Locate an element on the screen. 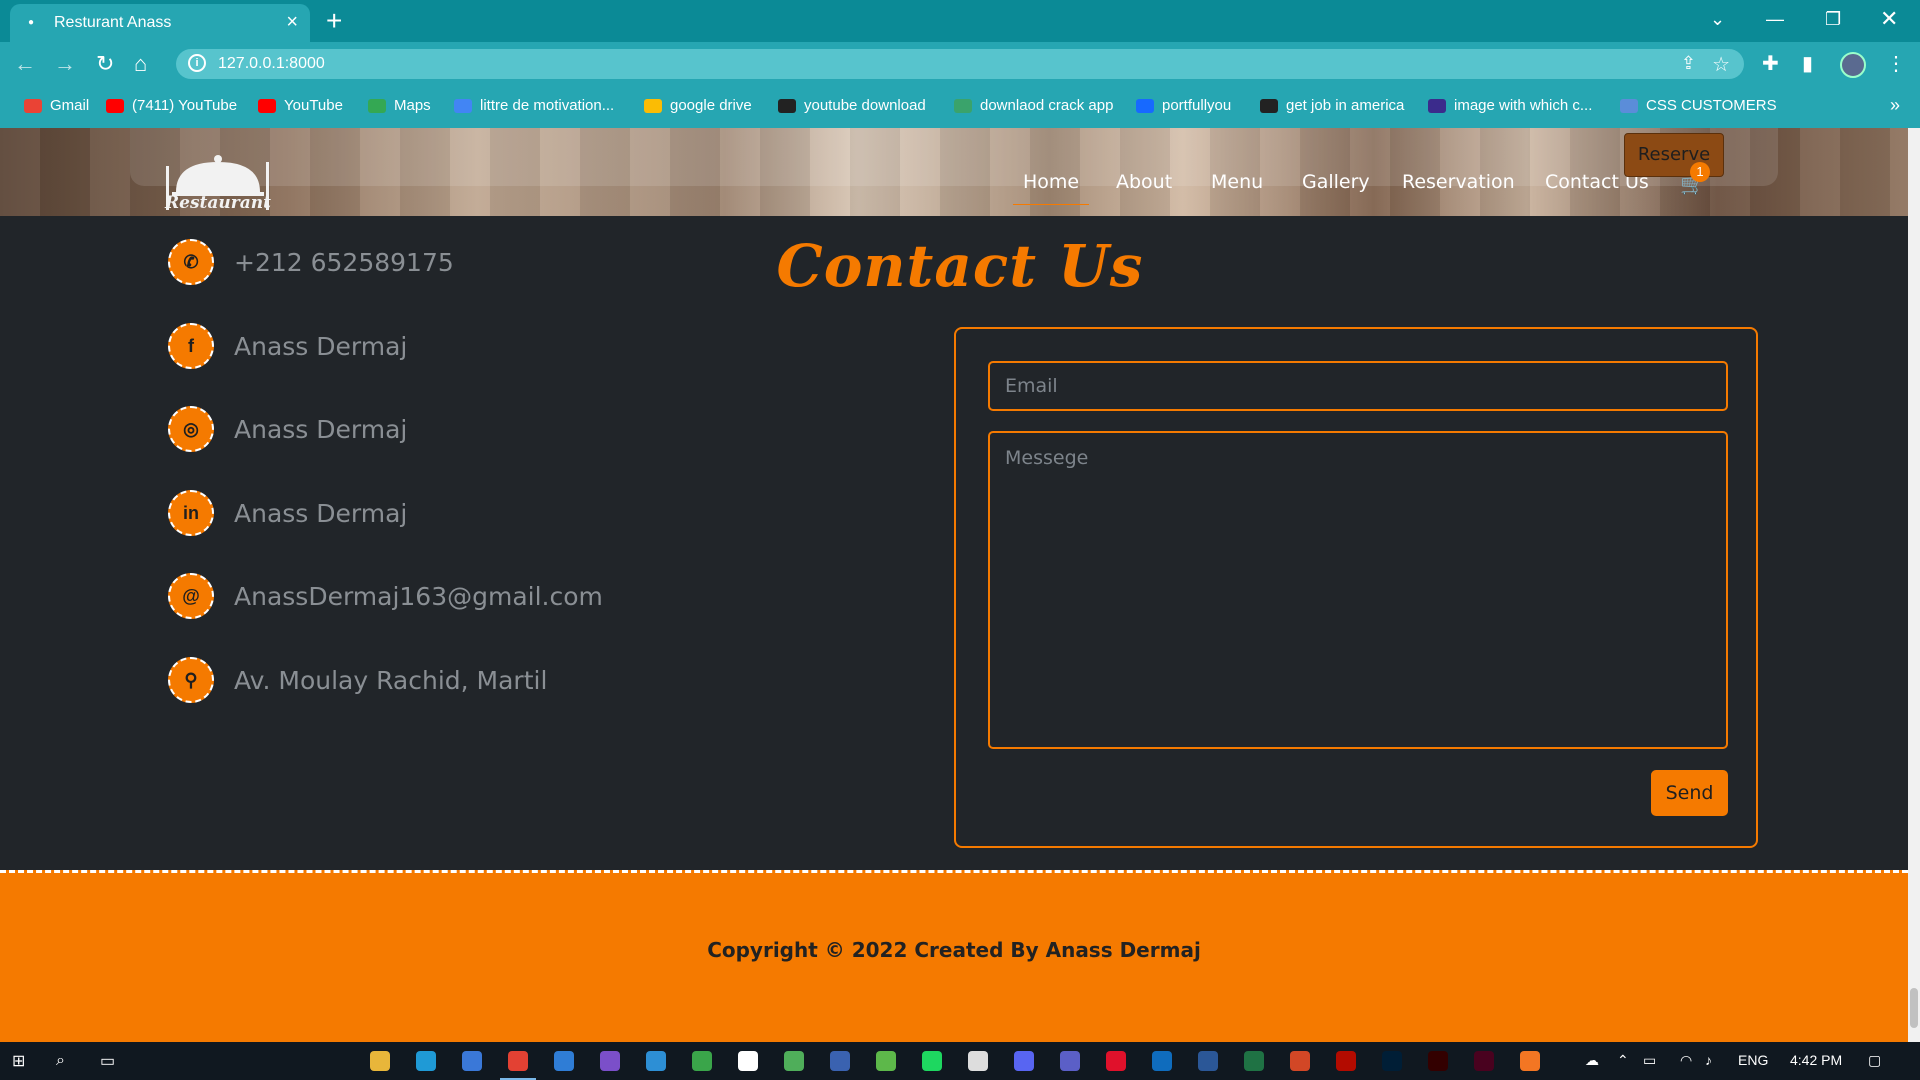  wifi-icon: ◠ is located at coordinates (1686, 1060).